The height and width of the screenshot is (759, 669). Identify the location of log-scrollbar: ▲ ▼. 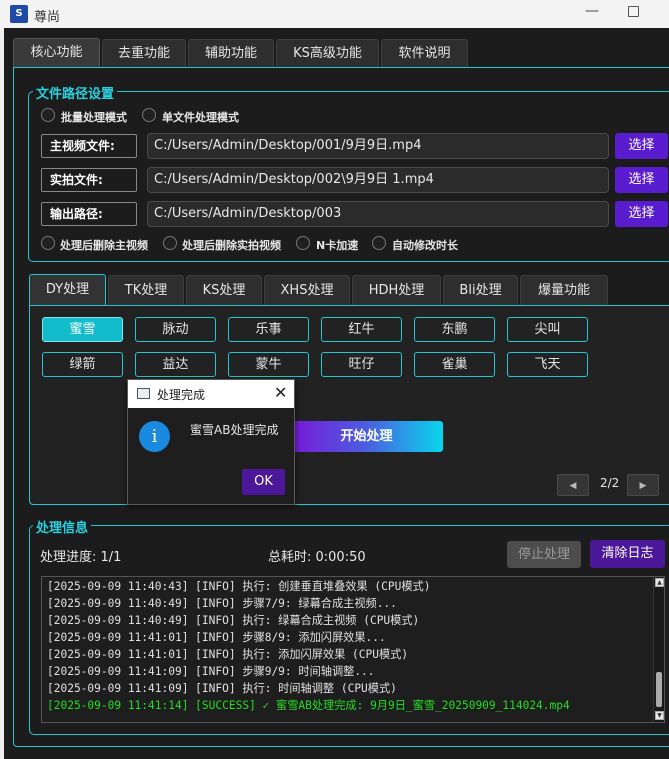
(658, 649).